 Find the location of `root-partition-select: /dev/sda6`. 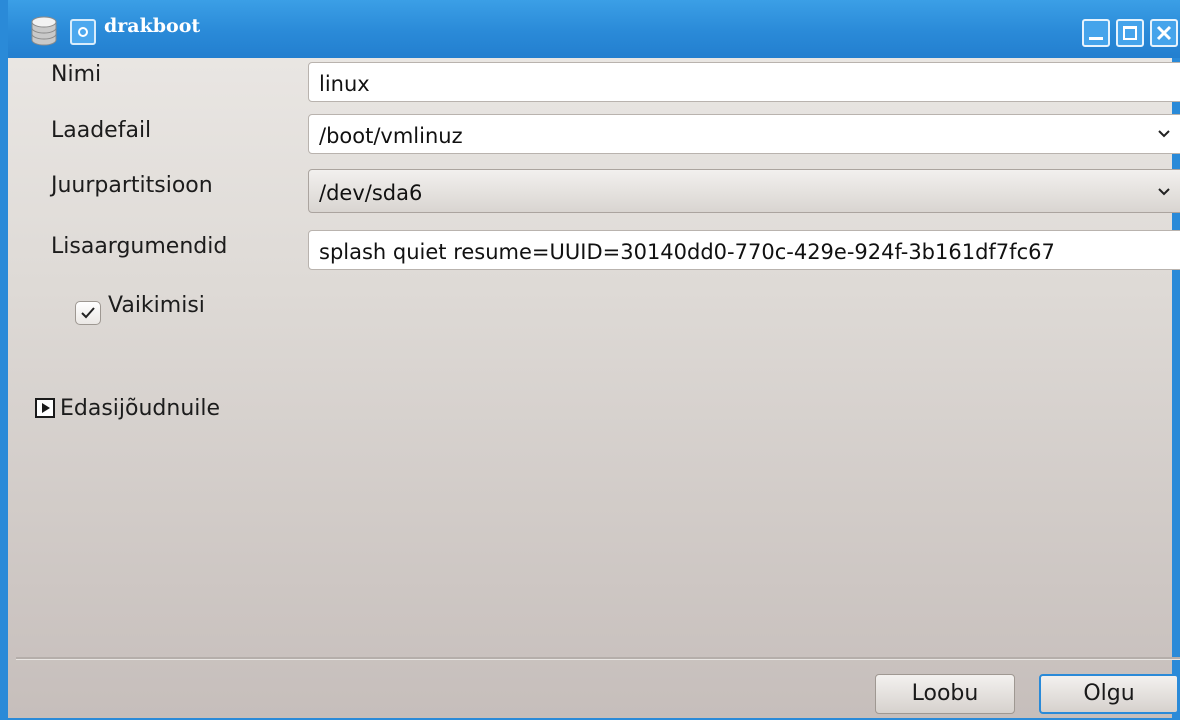

root-partition-select: /dev/sda6 is located at coordinates (744, 191).